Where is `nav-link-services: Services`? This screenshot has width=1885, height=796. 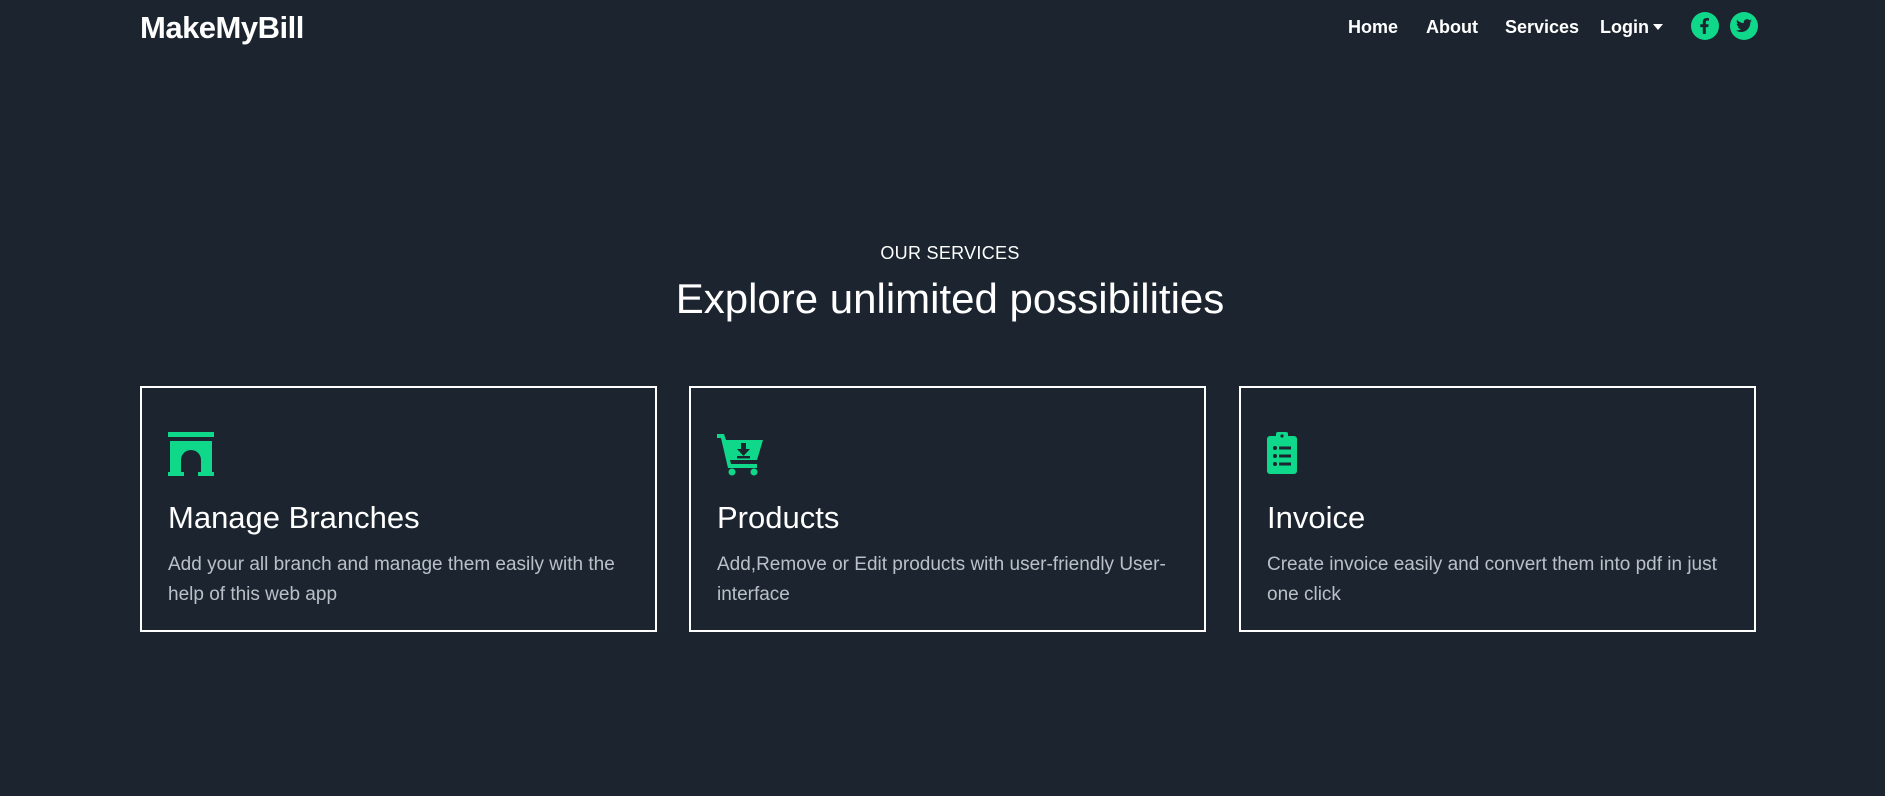 nav-link-services: Services is located at coordinates (1542, 27).